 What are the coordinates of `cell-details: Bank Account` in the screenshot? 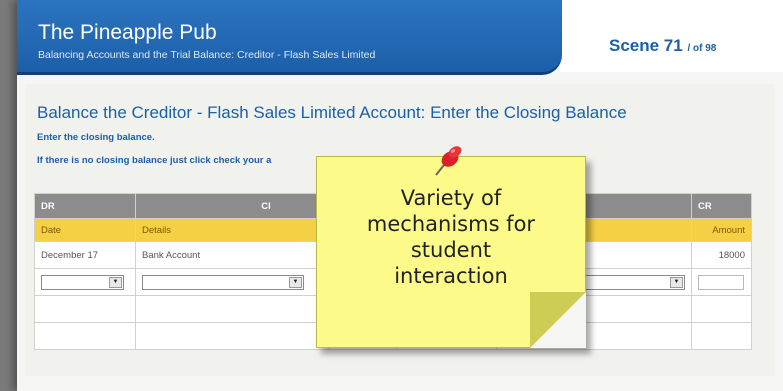 It's located at (232, 255).